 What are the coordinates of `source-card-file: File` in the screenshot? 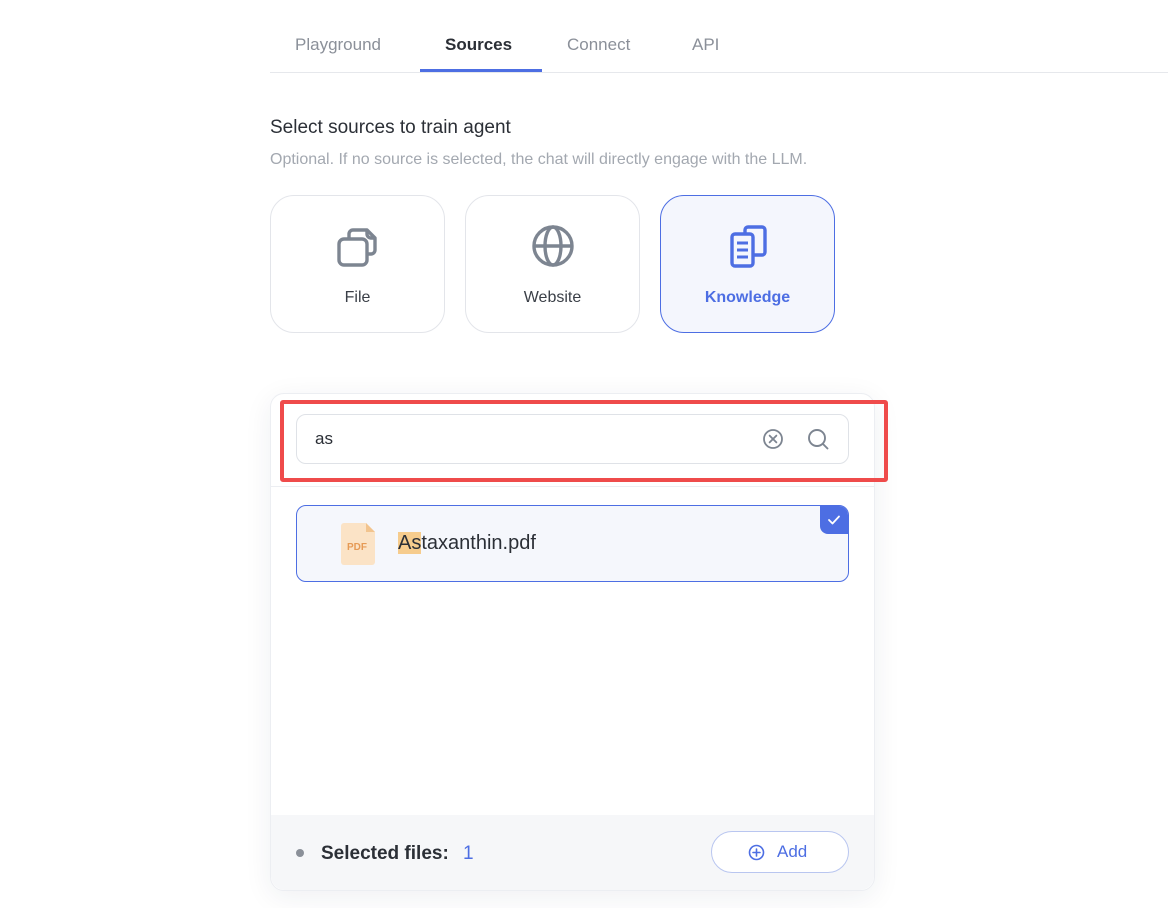 It's located at (357, 264).